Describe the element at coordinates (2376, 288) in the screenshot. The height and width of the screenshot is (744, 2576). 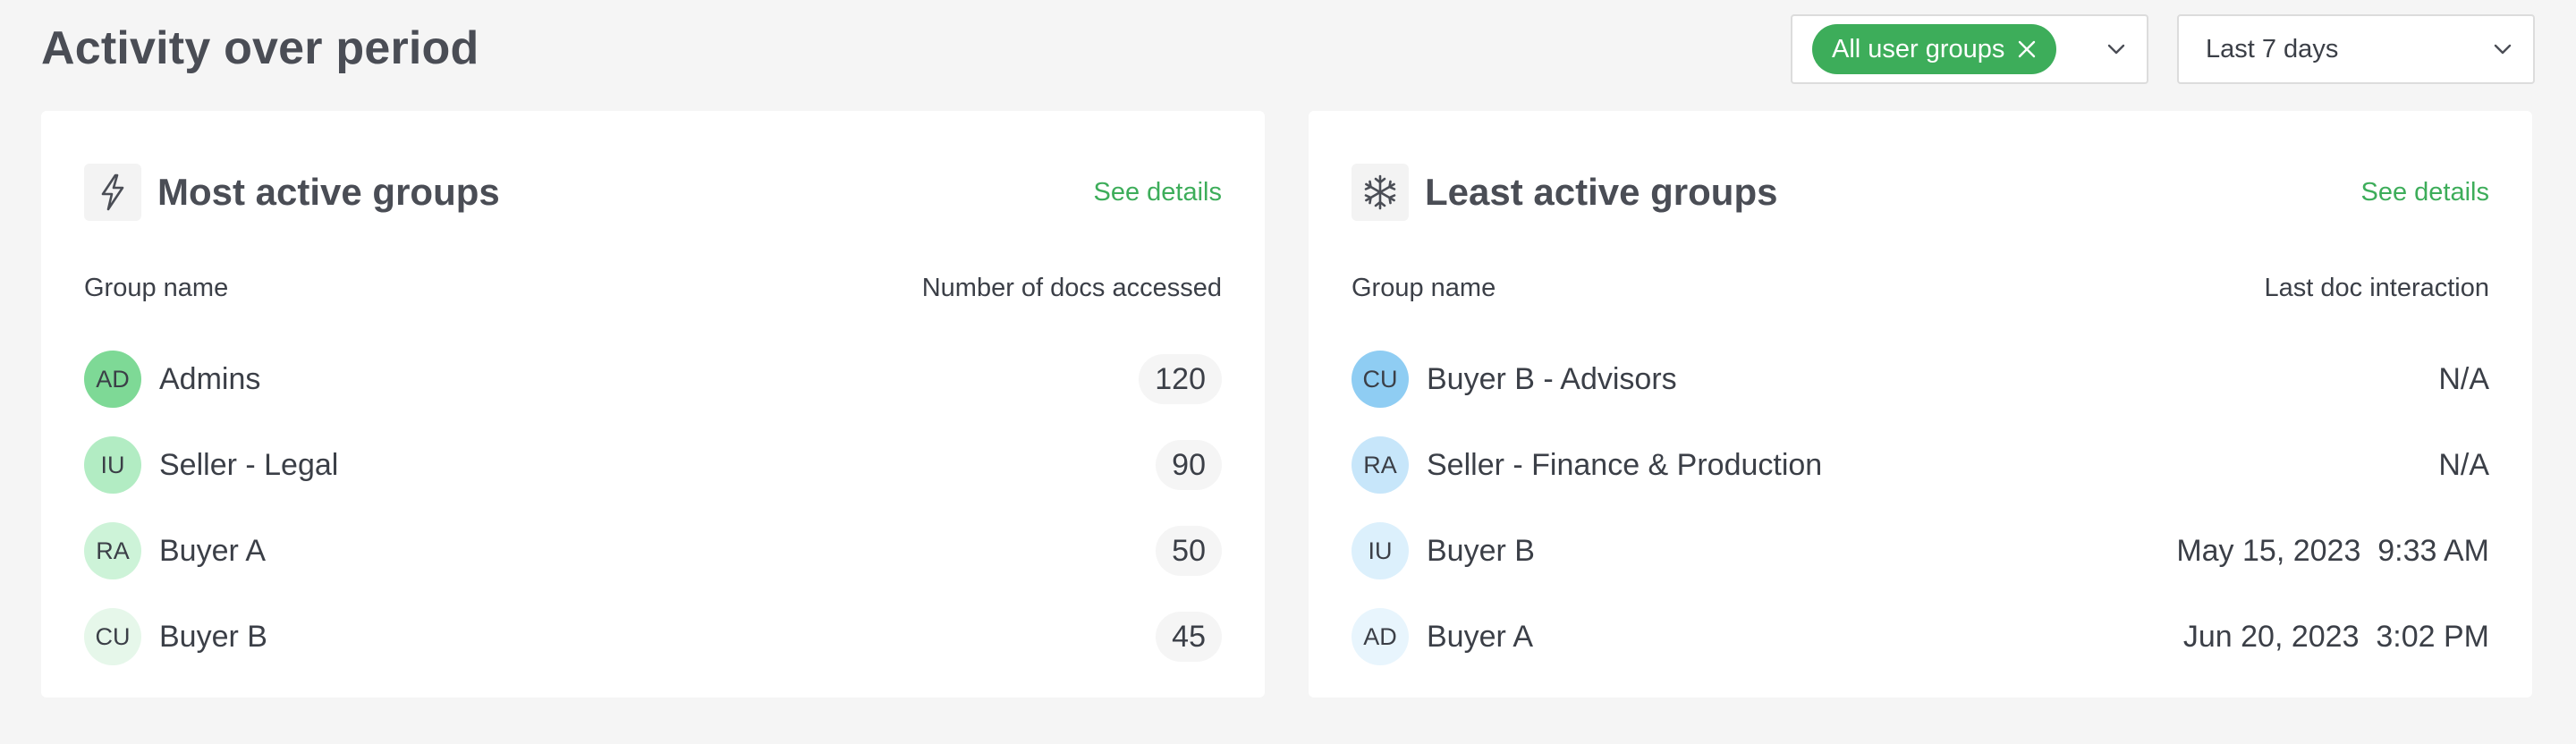
I see `column-header-last-interaction: Last doc interaction` at that location.